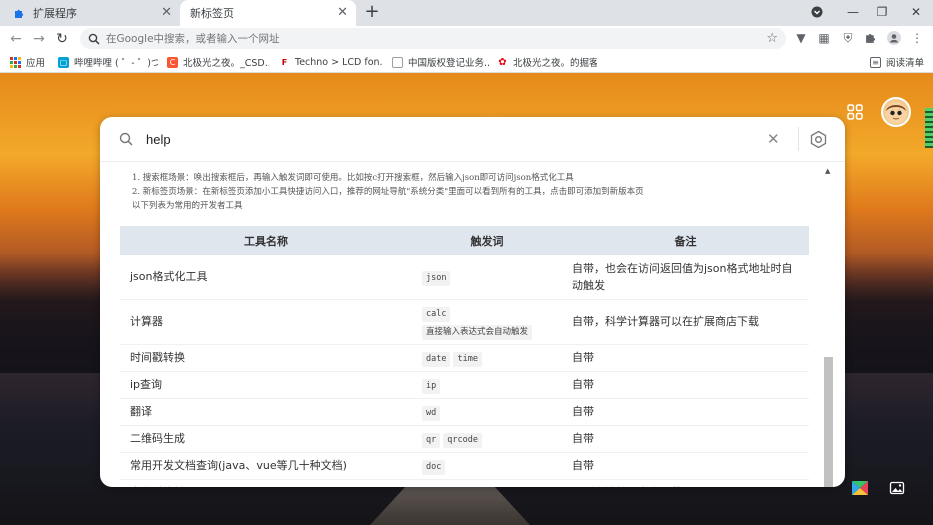 The image size is (933, 525). I want to click on table-row: 常用开发文档查询(java、vue等几十种文档) doc 自带, so click(464, 466).